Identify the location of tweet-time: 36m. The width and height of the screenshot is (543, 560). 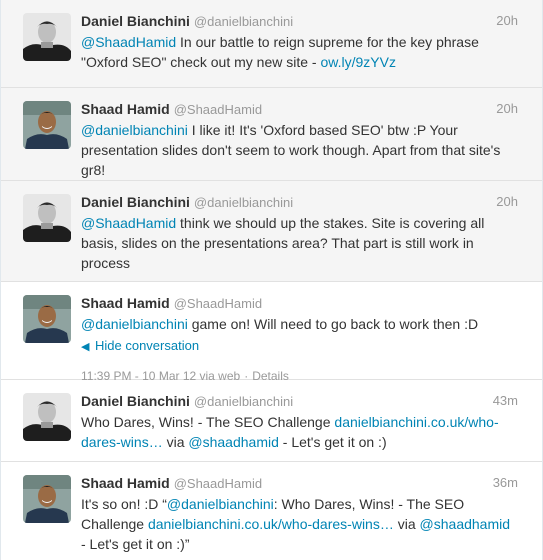
(505, 483).